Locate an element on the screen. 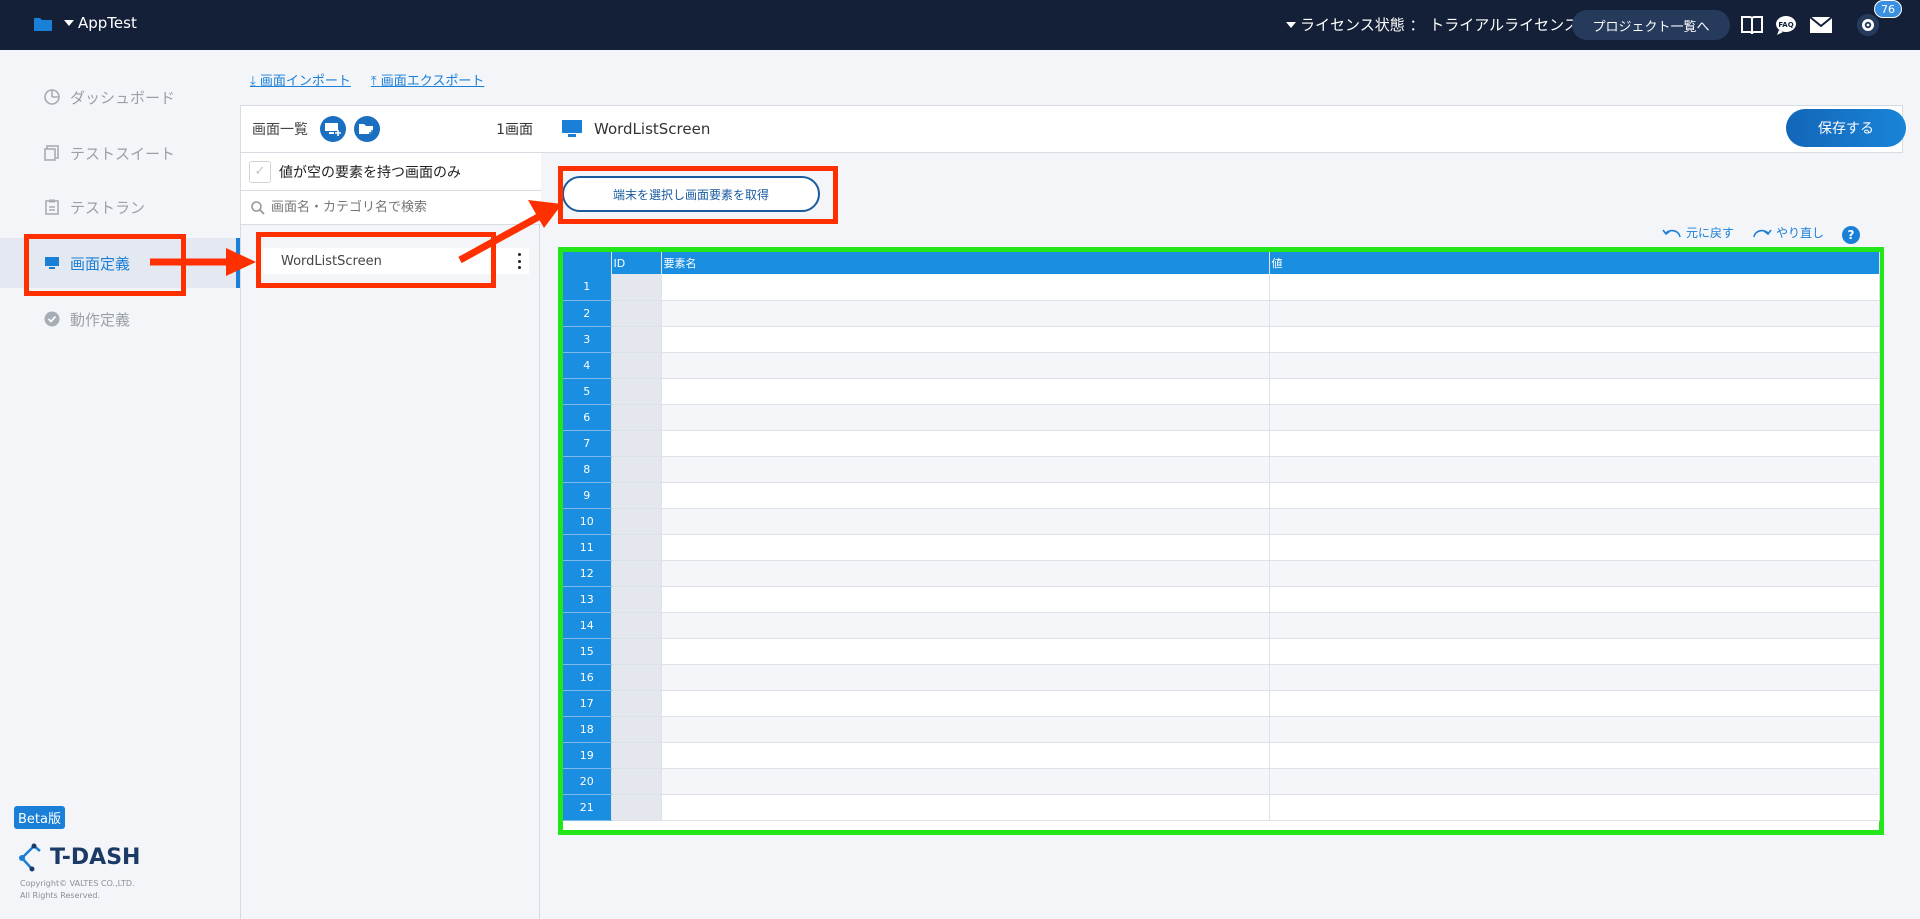 This screenshot has width=1920, height=919. row-number: 7 is located at coordinates (587, 443).